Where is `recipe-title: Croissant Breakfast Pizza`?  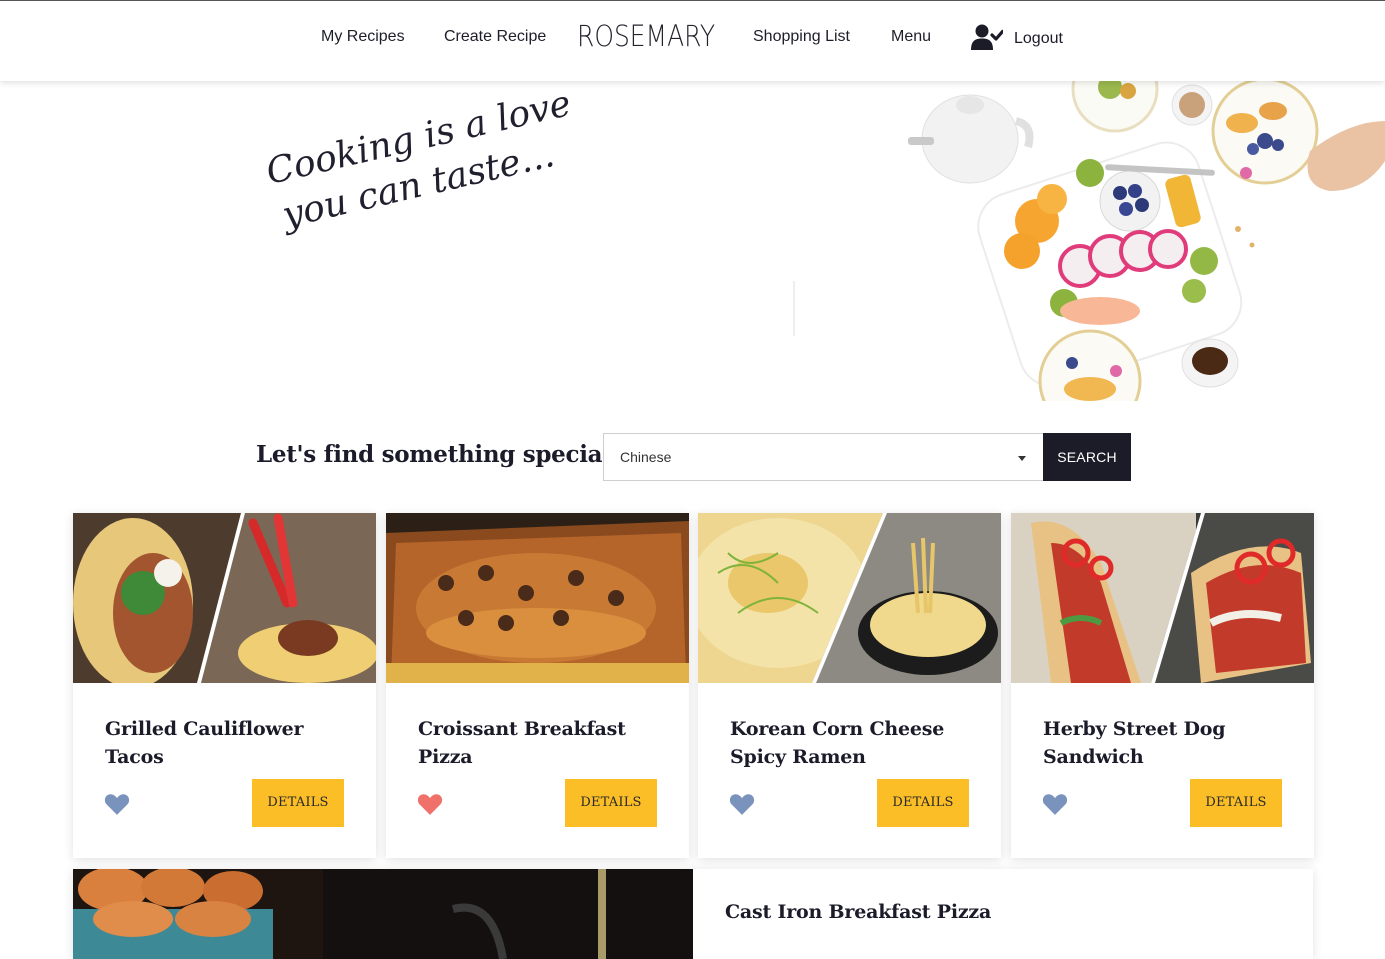
recipe-title: Croissant Breakfast Pizza is located at coordinates (522, 743).